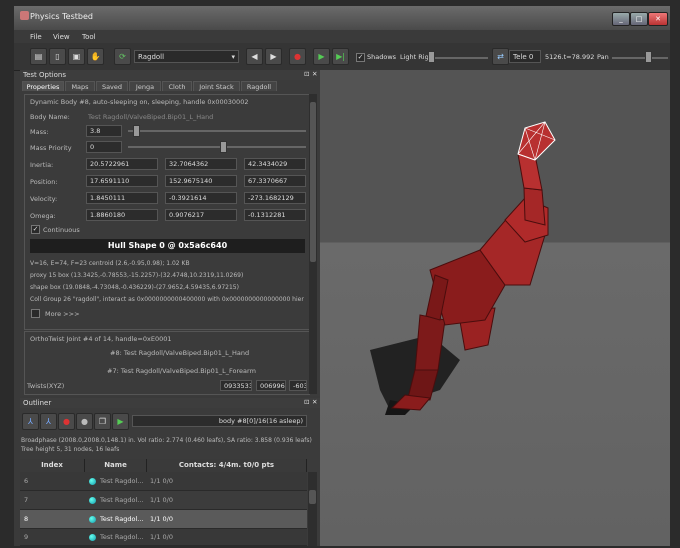  I want to click on mass-slider, so click(217, 131).